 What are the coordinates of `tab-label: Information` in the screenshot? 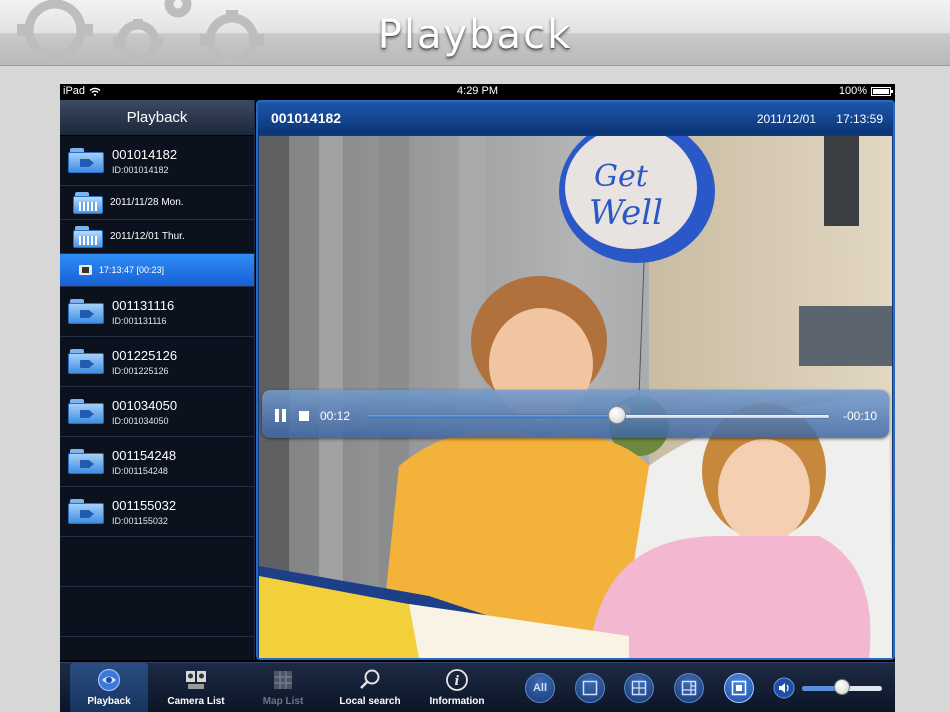 It's located at (457, 701).